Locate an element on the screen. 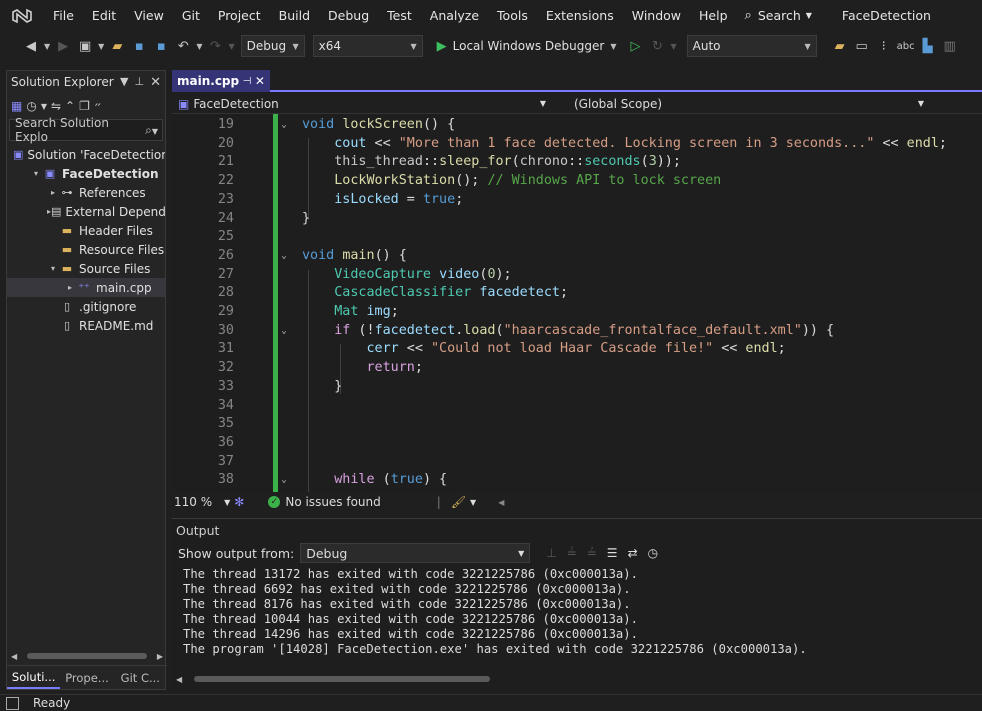 The image size is (982, 711). spell-check-icon: abc is located at coordinates (906, 46).